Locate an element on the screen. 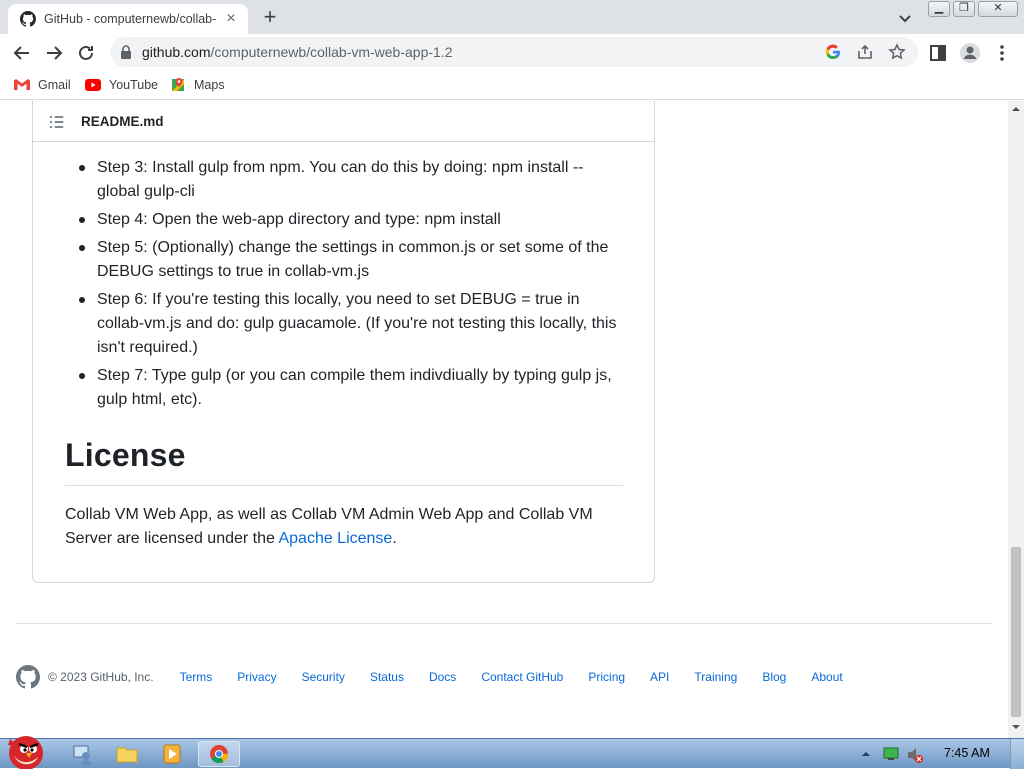  bookmark-maps: Maps is located at coordinates (197, 85).